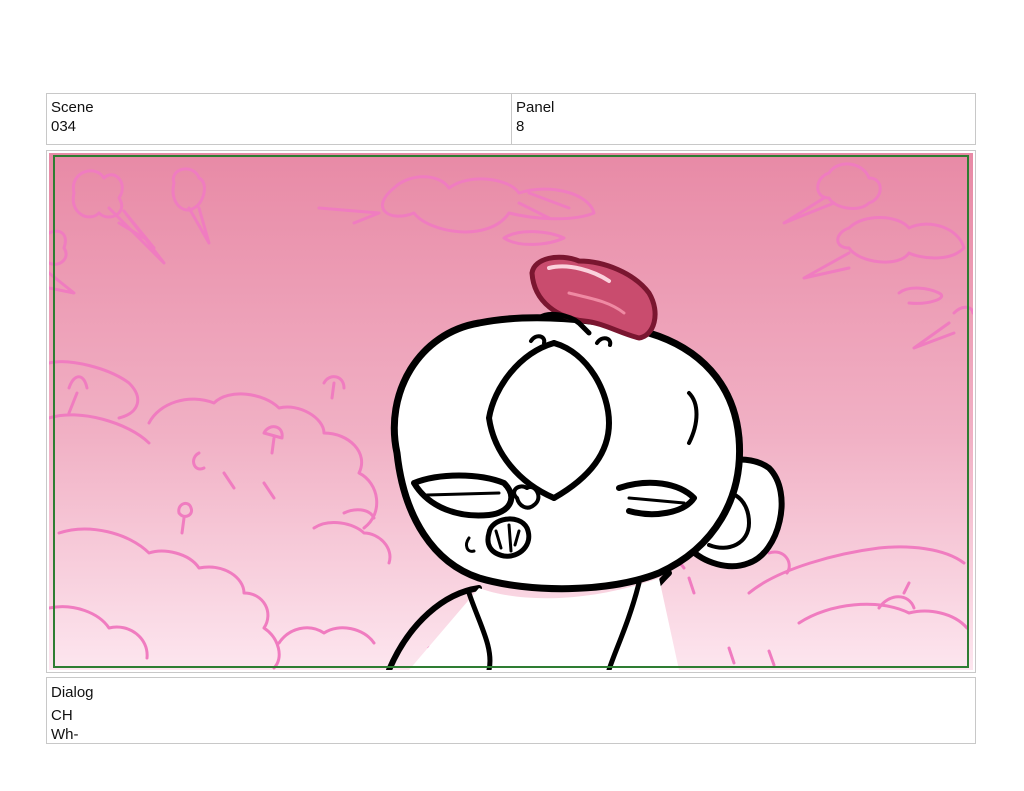 Image resolution: width=1024 pixels, height=791 pixels. I want to click on panel-label: Panel, so click(535, 107).